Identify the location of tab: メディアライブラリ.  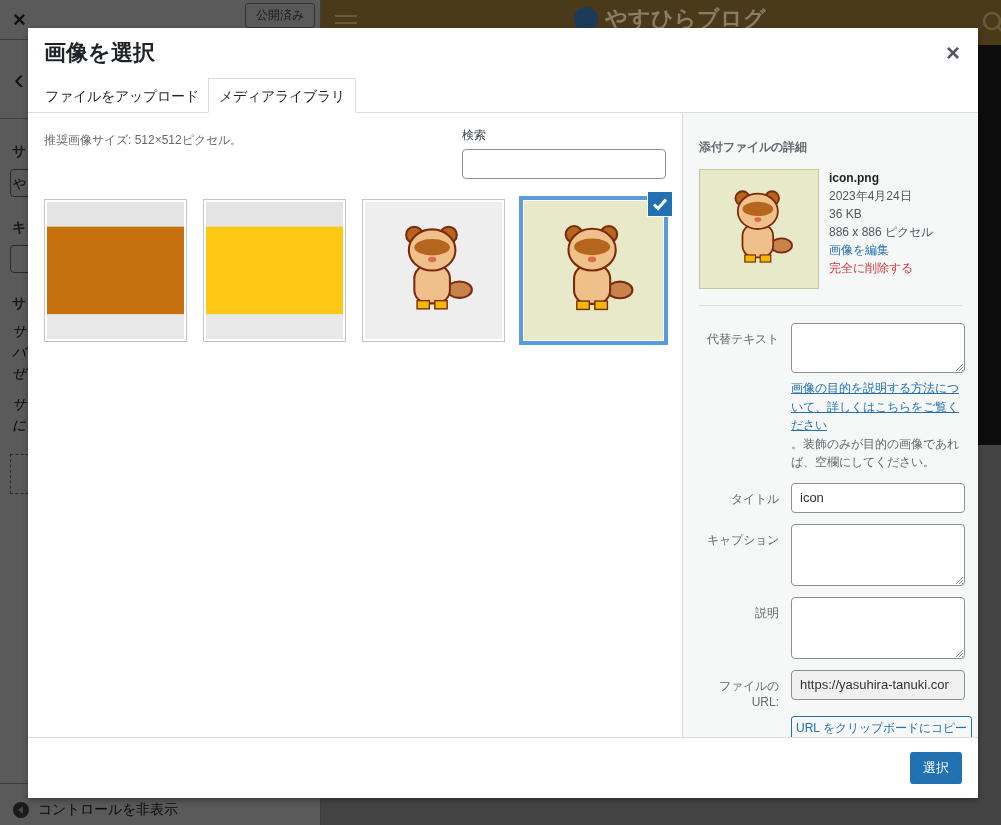
(282, 95).